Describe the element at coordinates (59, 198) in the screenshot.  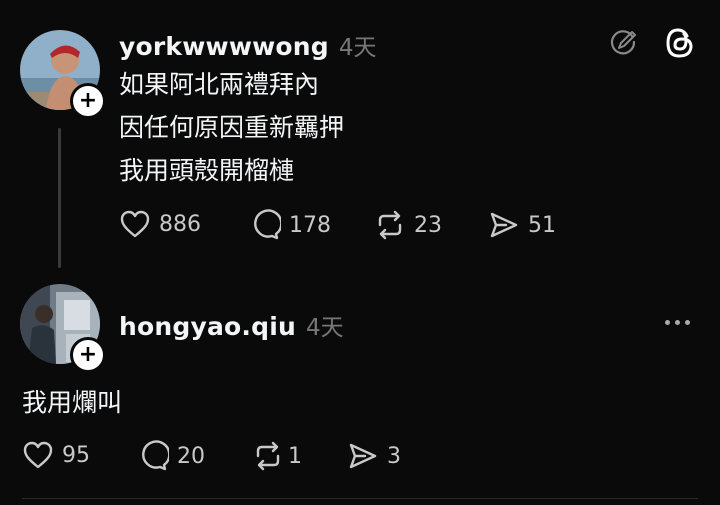
I see `thread-connector-line` at that location.